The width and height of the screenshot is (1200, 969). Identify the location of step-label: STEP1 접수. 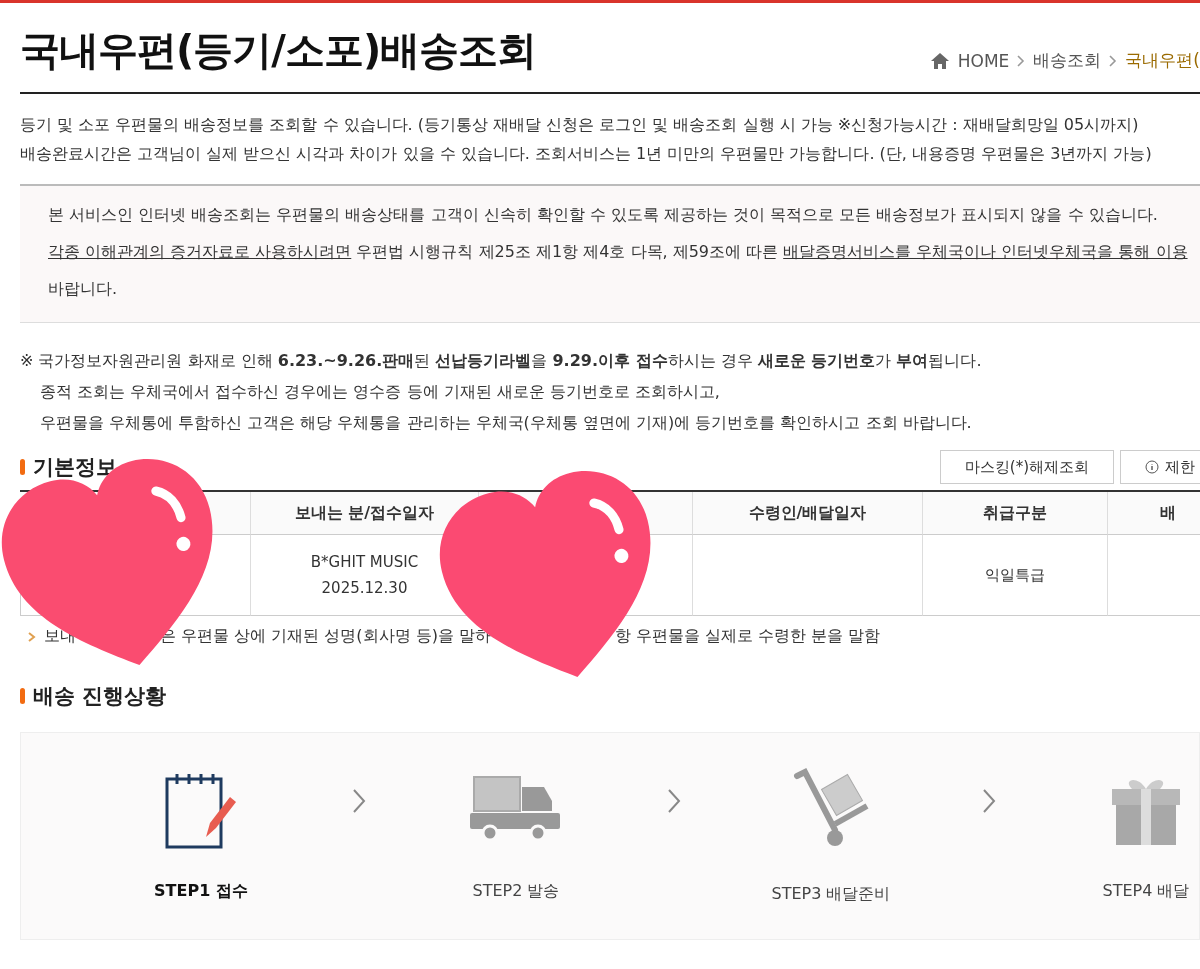
(201, 891).